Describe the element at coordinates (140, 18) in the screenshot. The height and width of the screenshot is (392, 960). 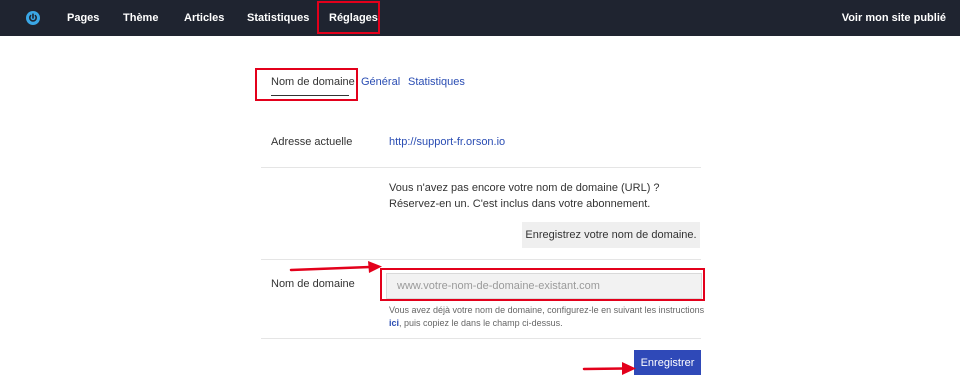
I see `nav-theme: Thème` at that location.